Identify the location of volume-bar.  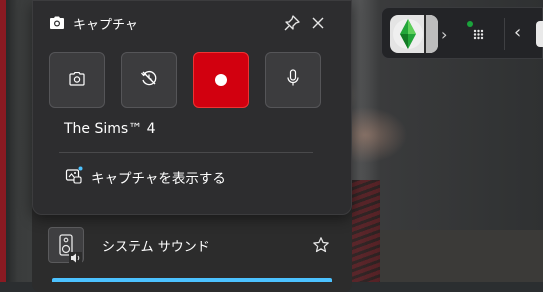
(192, 280).